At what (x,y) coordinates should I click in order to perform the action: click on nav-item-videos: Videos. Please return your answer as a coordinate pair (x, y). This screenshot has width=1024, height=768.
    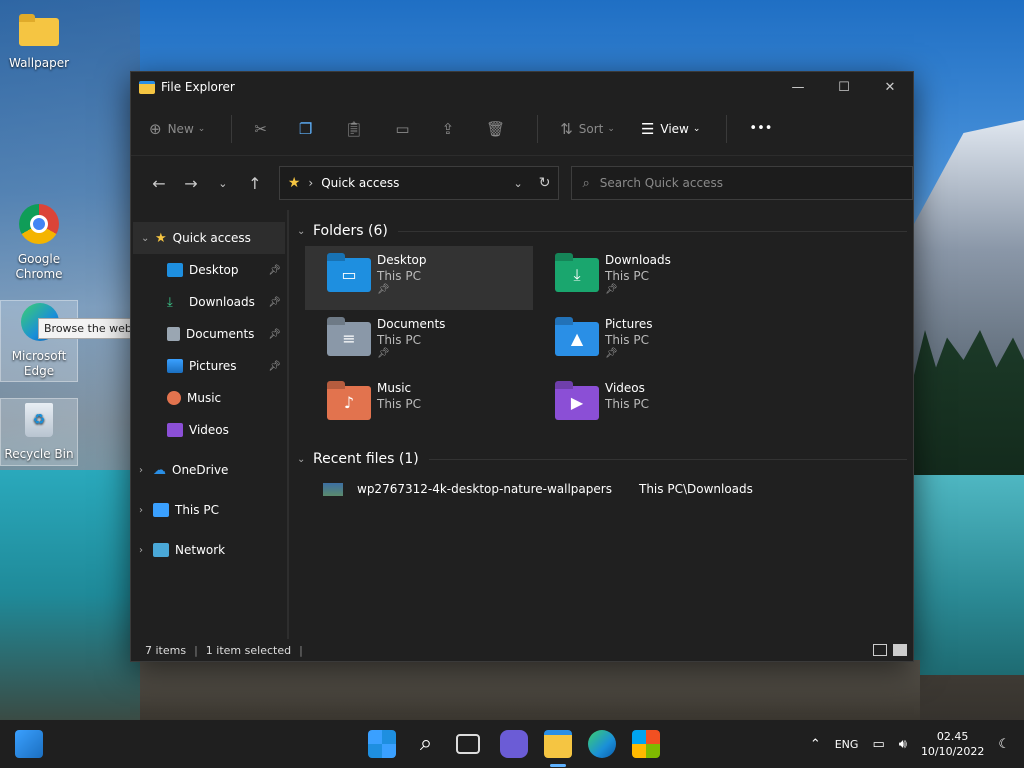
    Looking at the image, I should click on (209, 430).